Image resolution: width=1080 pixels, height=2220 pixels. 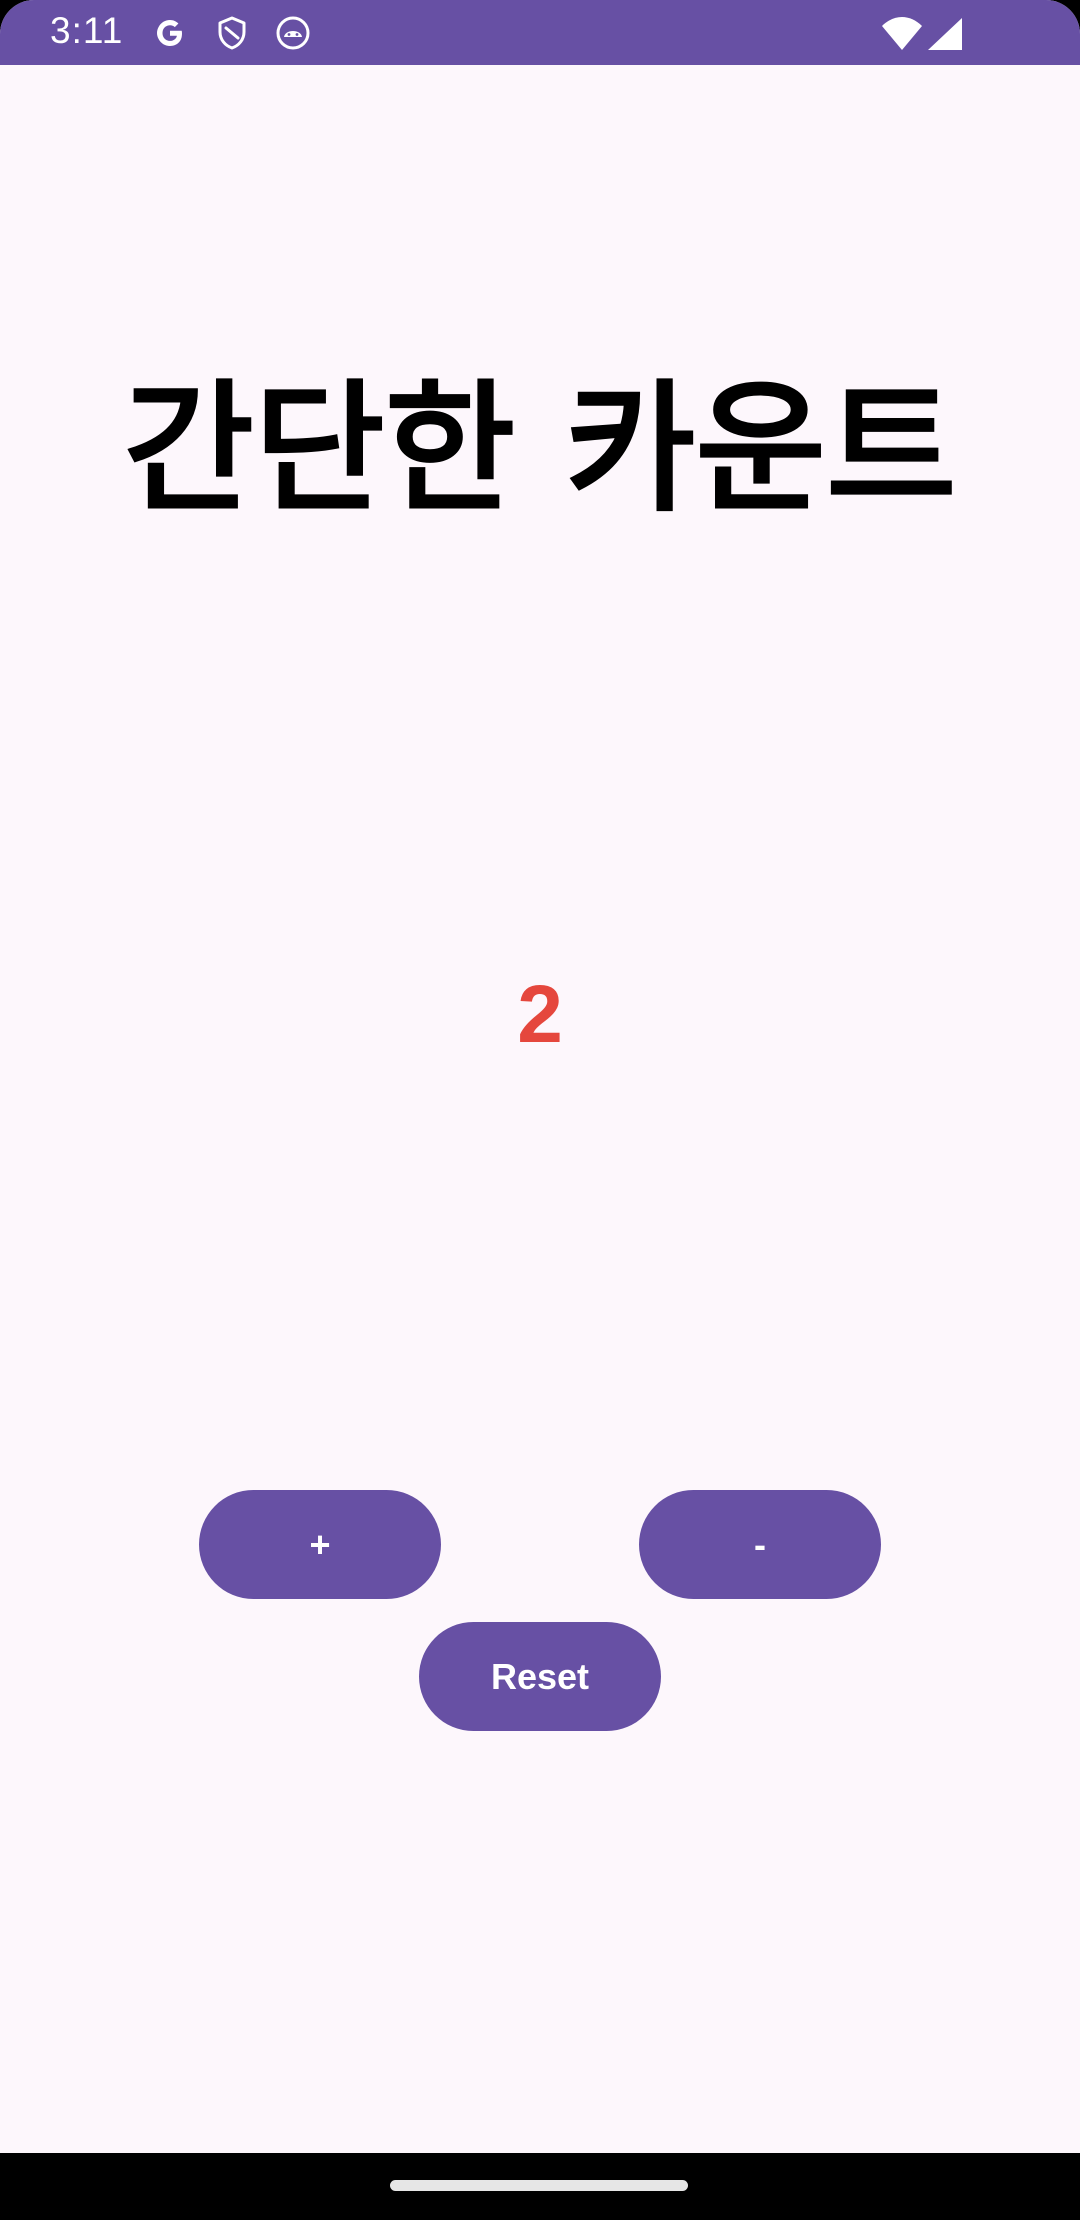 I want to click on count-value: 2, so click(x=540, y=1014).